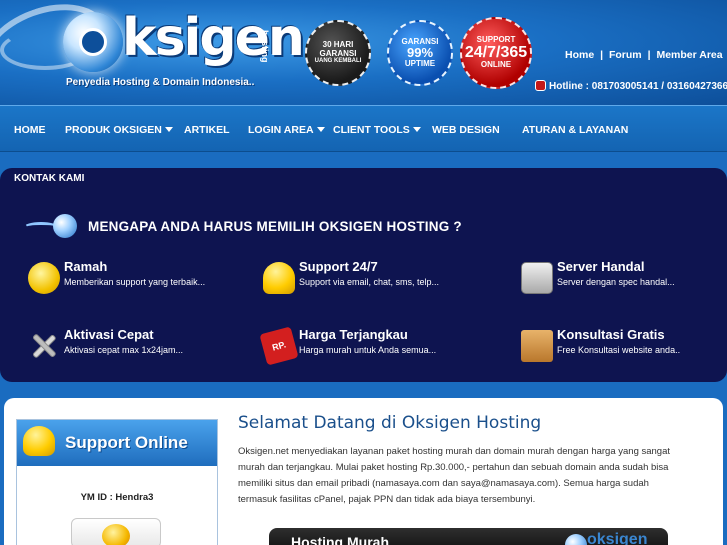 The width and height of the screenshot is (727, 545). I want to click on nav-label: ARTIKEL, so click(207, 130).